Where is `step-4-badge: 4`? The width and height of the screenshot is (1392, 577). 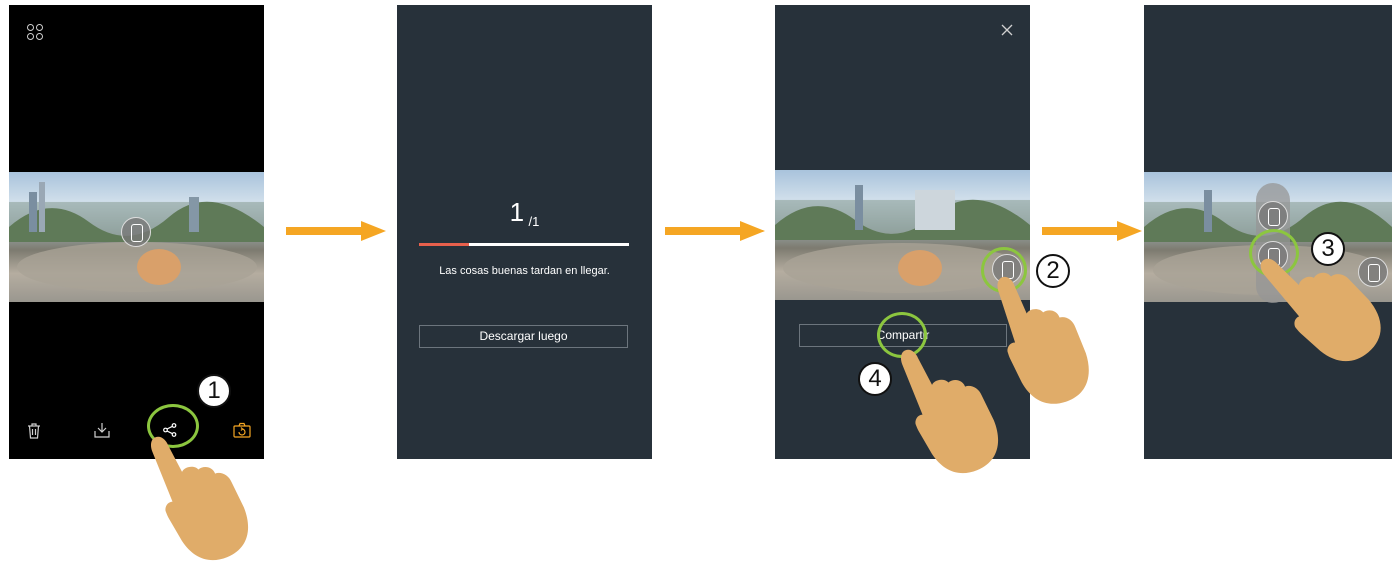 step-4-badge: 4 is located at coordinates (875, 379).